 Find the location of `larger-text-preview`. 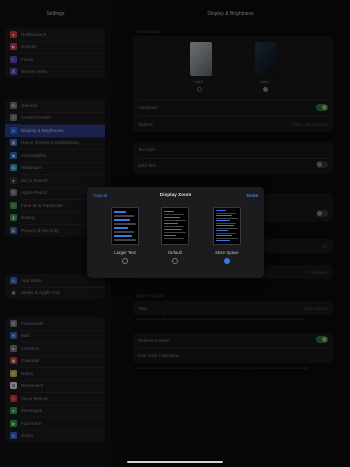

larger-text-preview is located at coordinates (125, 226).